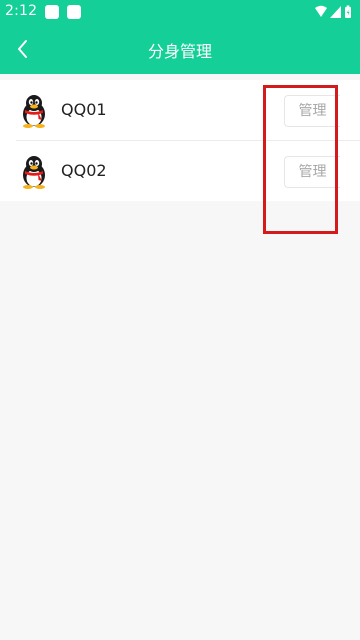 The image size is (360, 640). I want to click on account-name: QQ01, so click(84, 109).